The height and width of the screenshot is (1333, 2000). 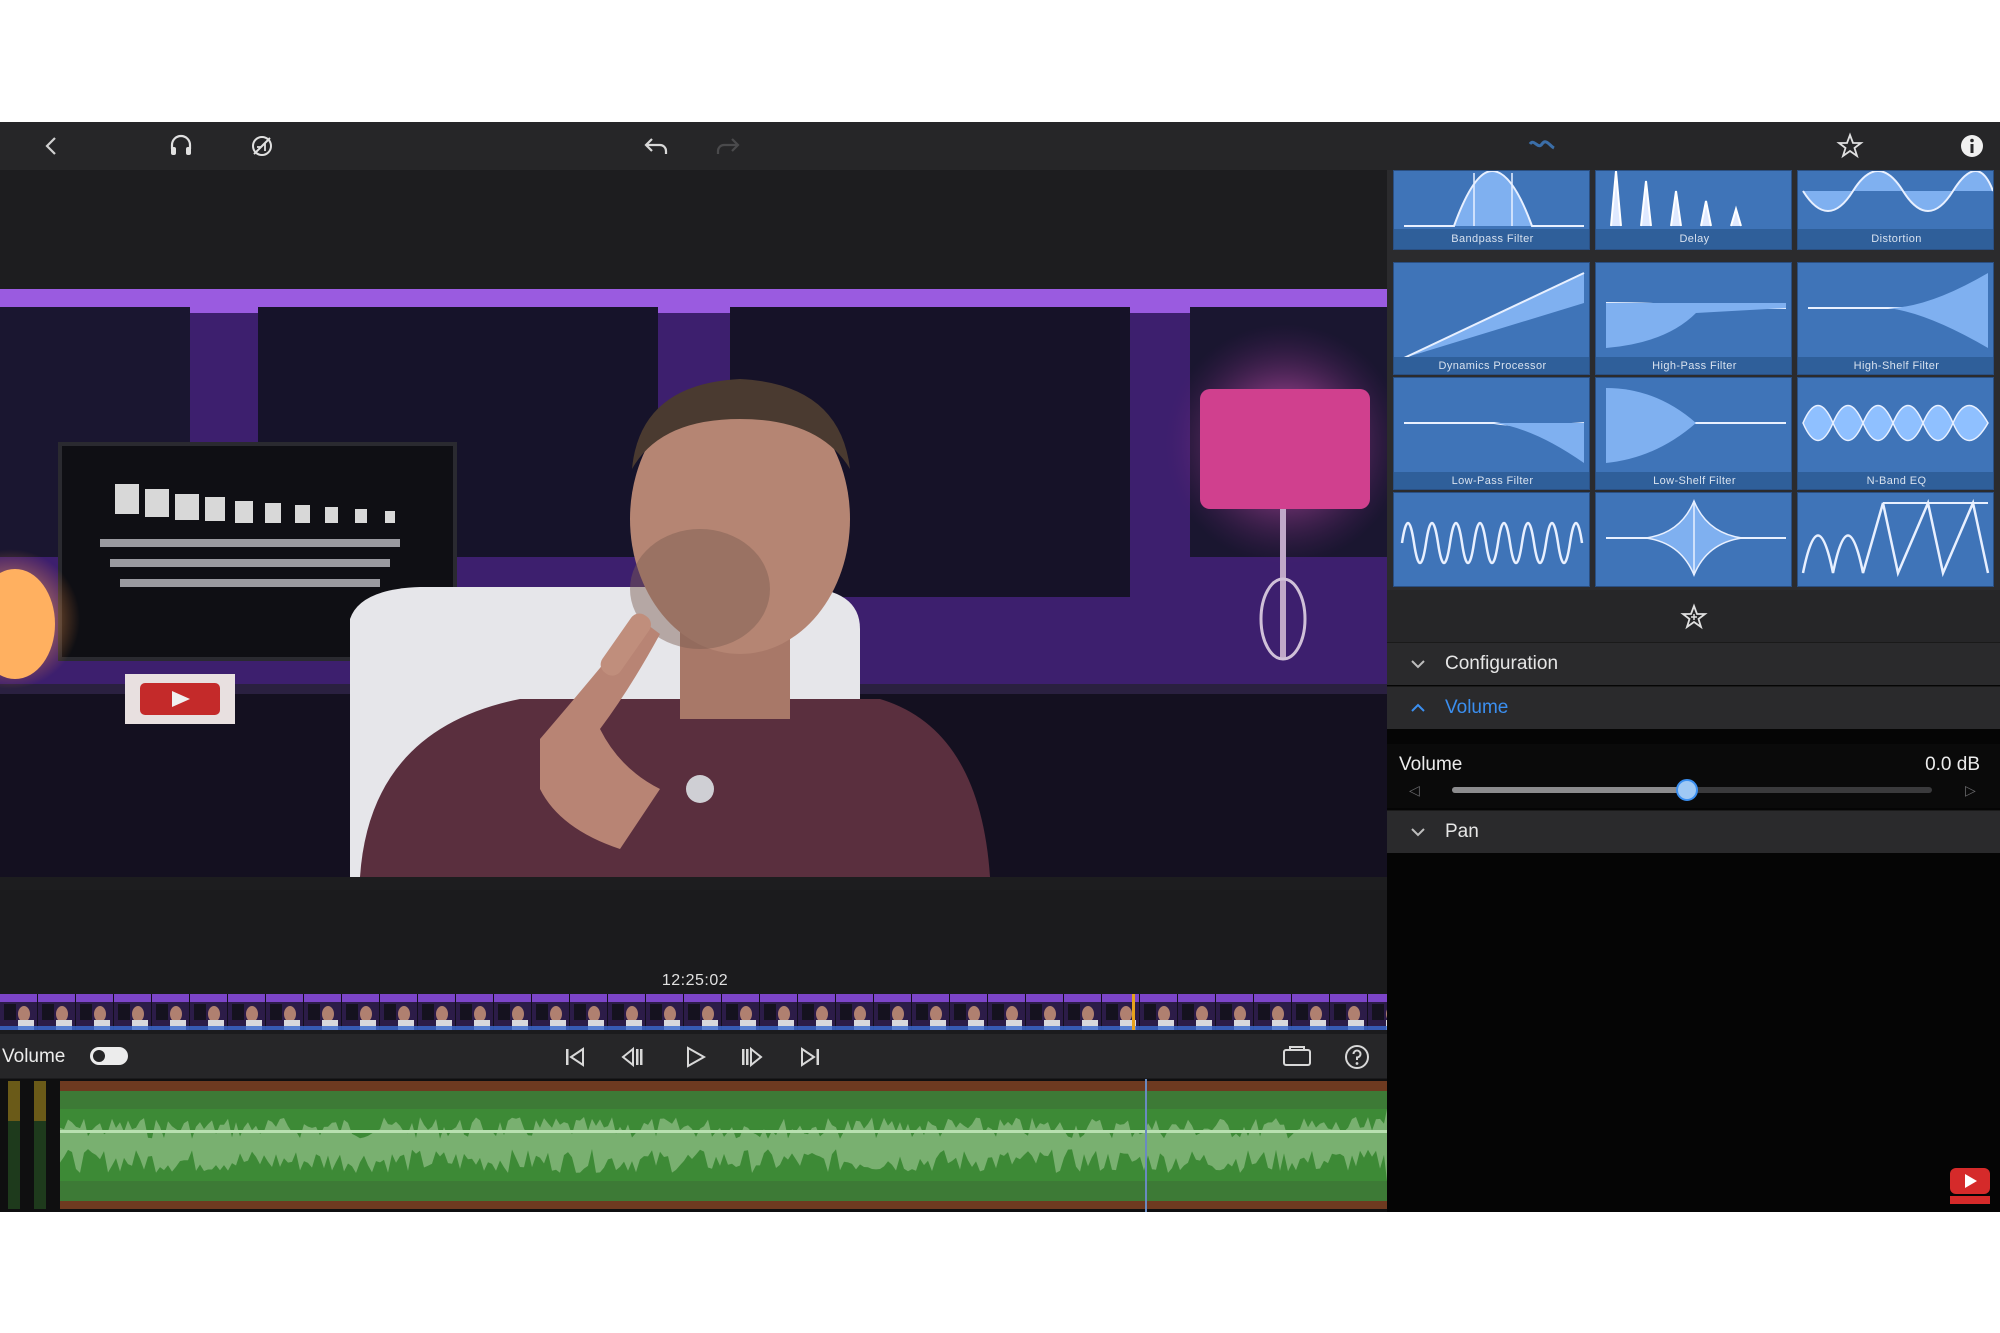 What do you see at coordinates (1491, 210) in the screenshot?
I see `effect-tile-bandpass: Bandpass Filter` at bounding box center [1491, 210].